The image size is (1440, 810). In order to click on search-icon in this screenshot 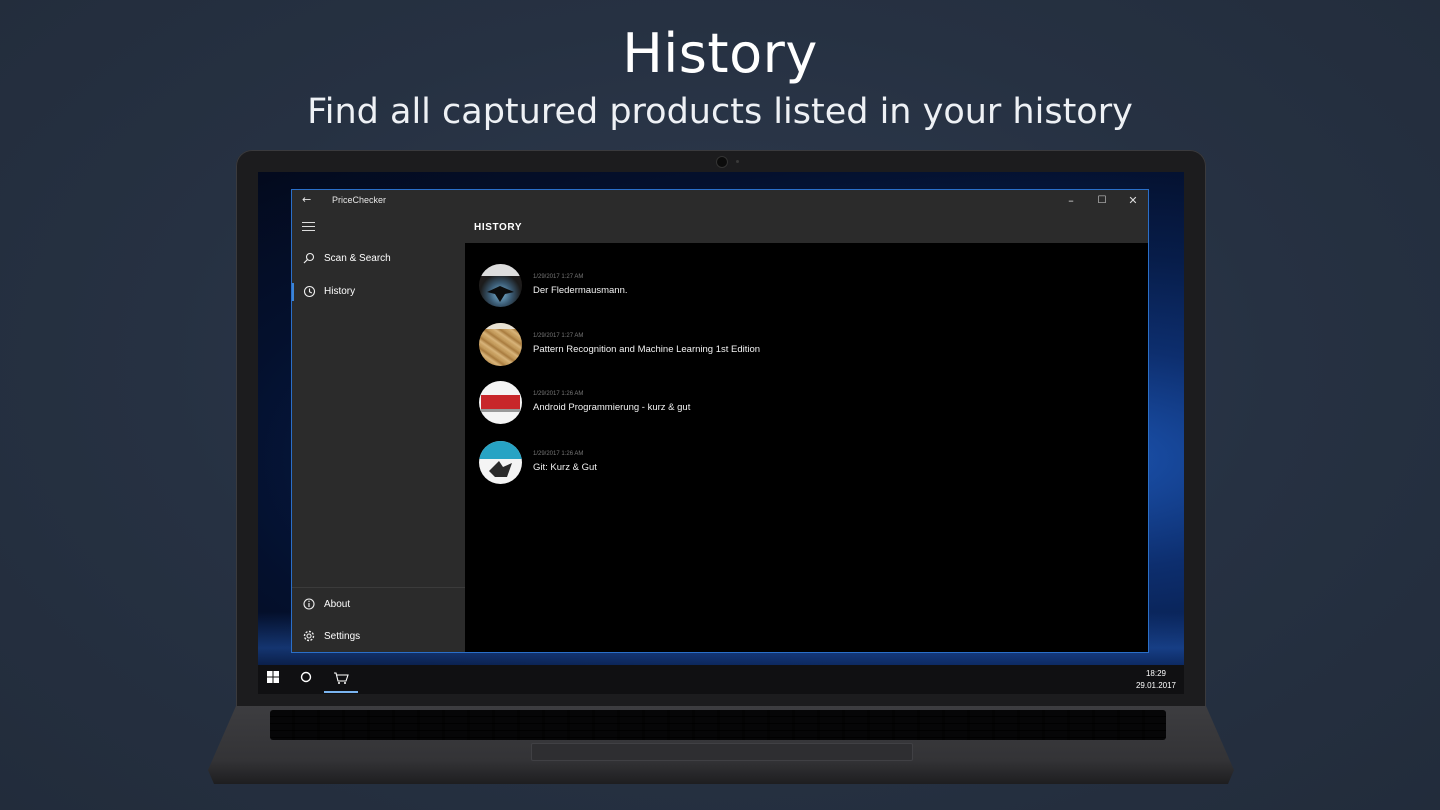, I will do `click(309, 259)`.